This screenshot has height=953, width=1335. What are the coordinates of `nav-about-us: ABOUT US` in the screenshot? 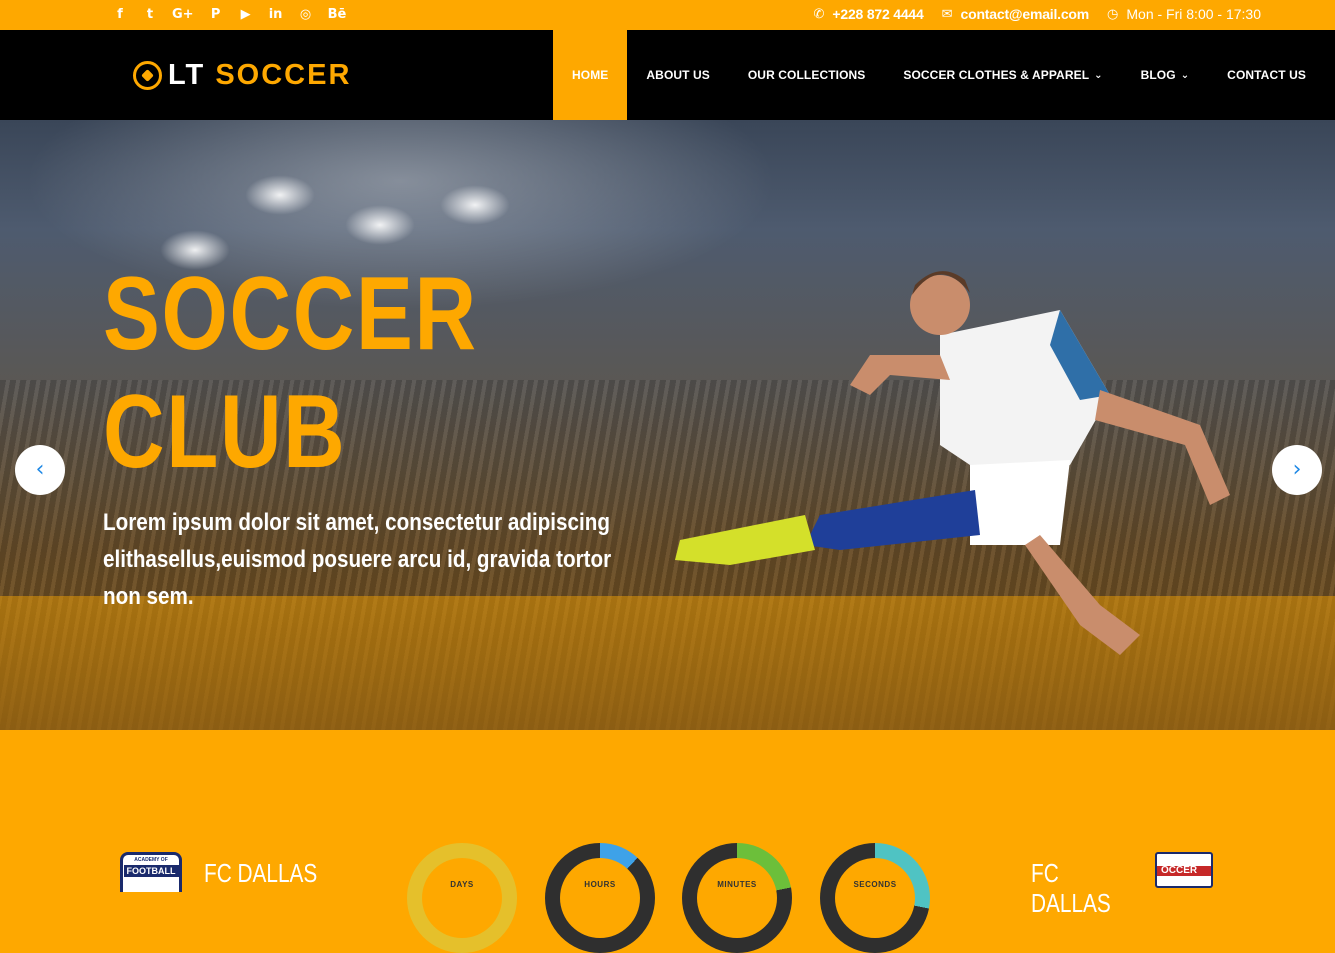 It's located at (677, 75).